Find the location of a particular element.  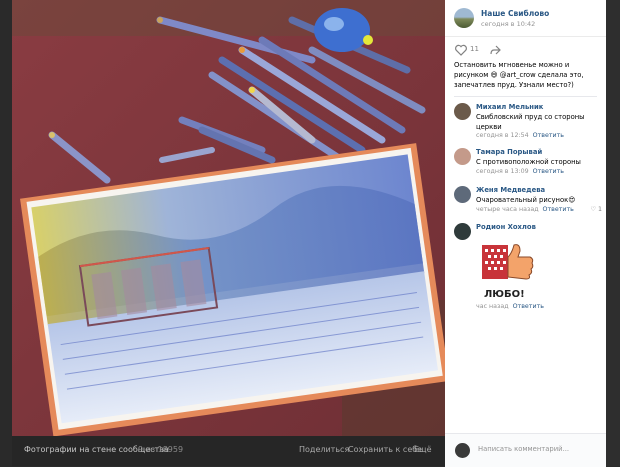

sticker-text: ЛЮБО! is located at coordinates (504, 294).